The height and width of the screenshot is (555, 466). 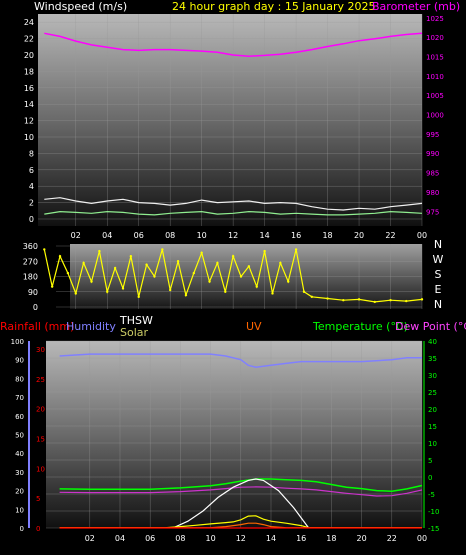 What do you see at coordinates (31, 186) in the screenshot?
I see `y-tick-label: 4` at bounding box center [31, 186].